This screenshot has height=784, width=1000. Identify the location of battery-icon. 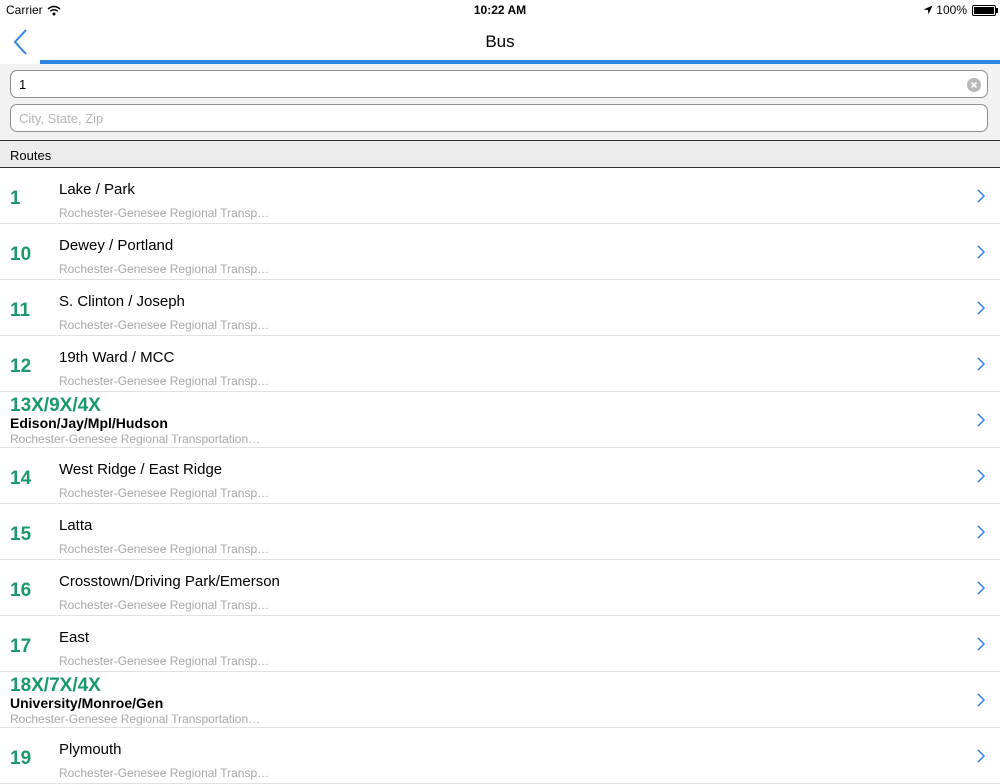
(985, 10).